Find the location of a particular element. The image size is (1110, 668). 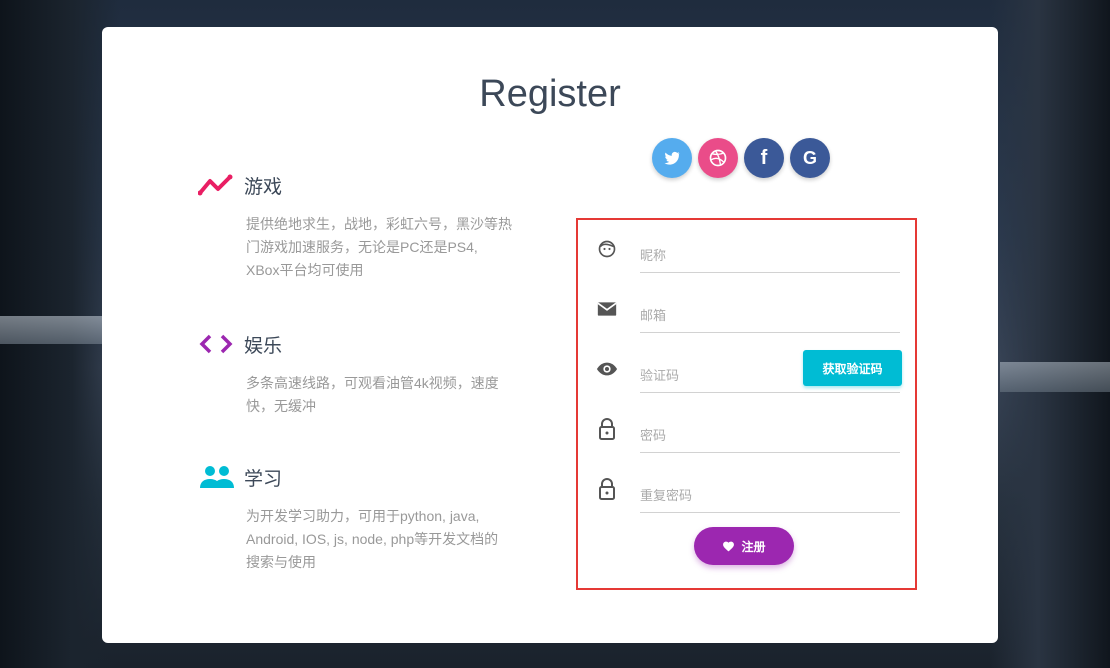

facebook-button: f is located at coordinates (764, 158).